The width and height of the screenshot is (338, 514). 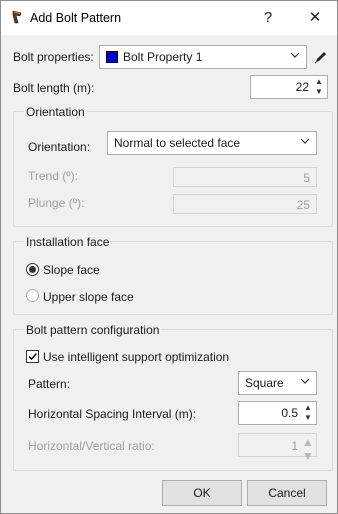 I want to click on plunge-label: Plunge (º):, so click(x=56, y=203).